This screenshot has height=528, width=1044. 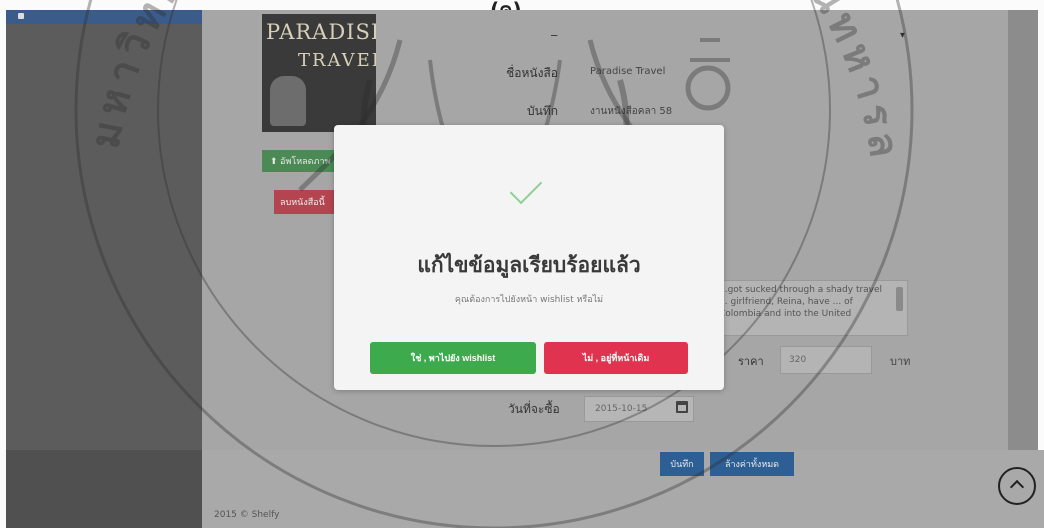 I want to click on footer-copyright: 2015 © Shelfy, so click(x=247, y=515).